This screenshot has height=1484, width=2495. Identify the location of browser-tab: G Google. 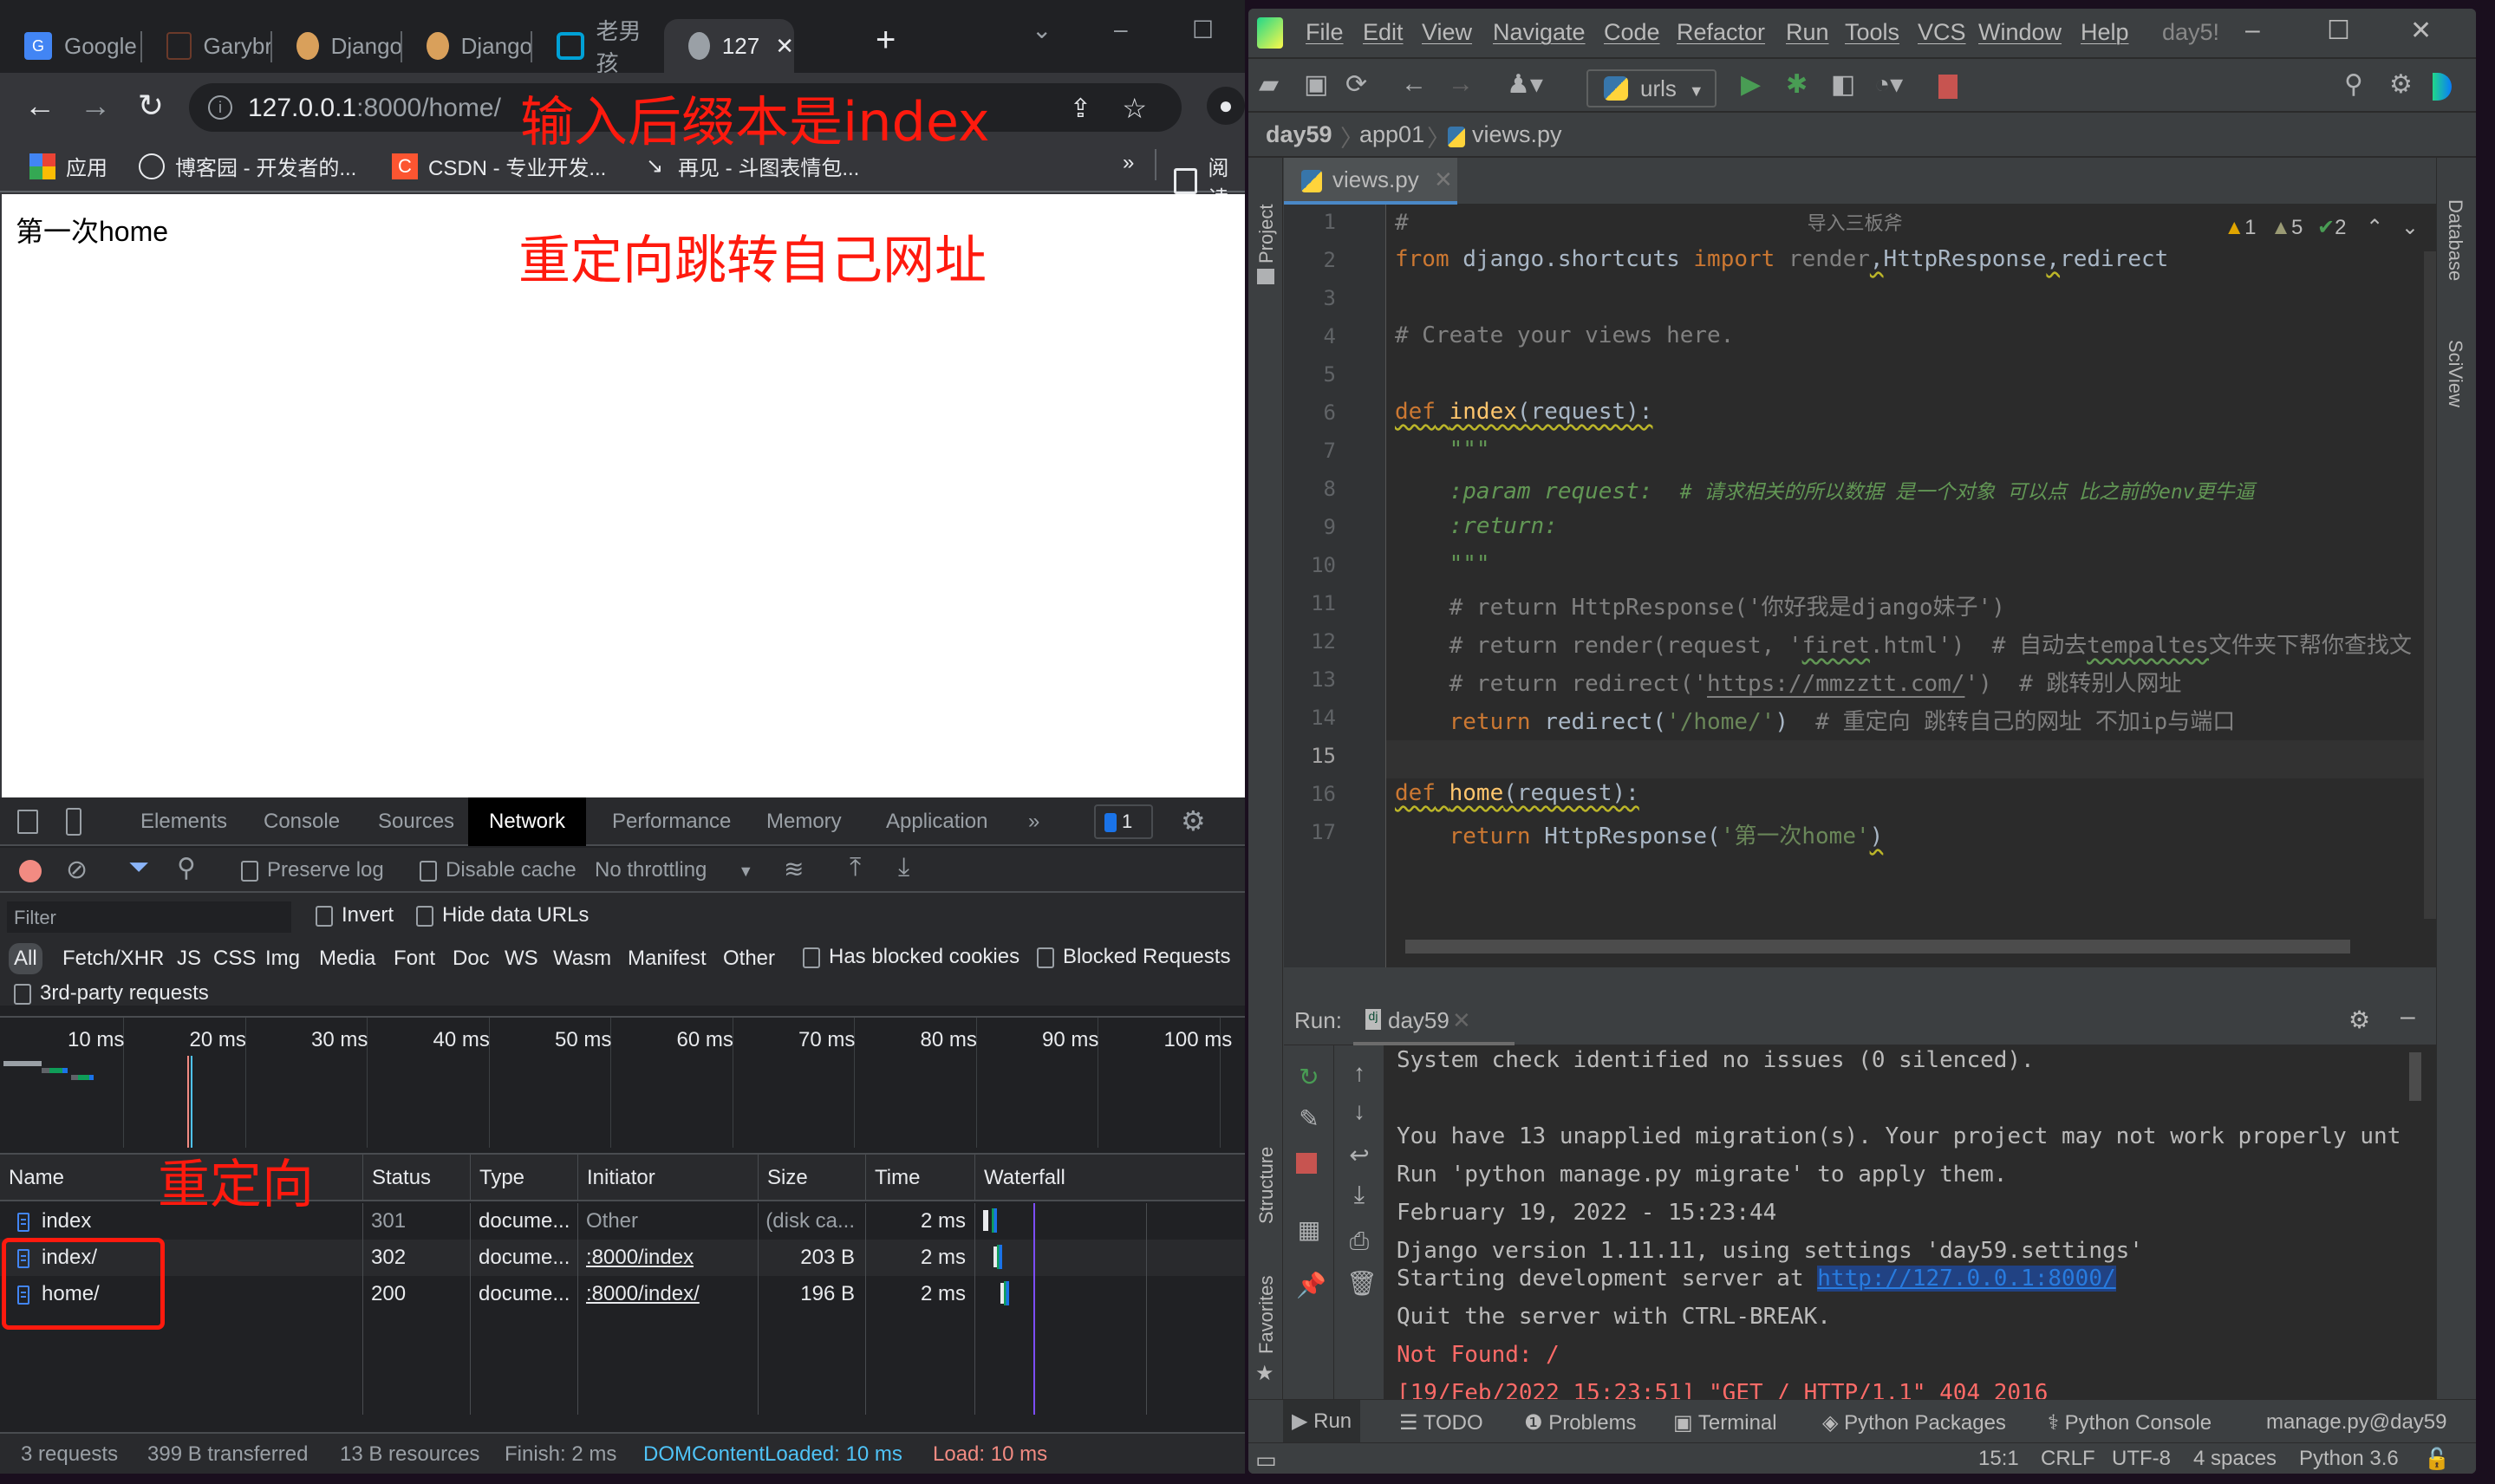
(71, 46).